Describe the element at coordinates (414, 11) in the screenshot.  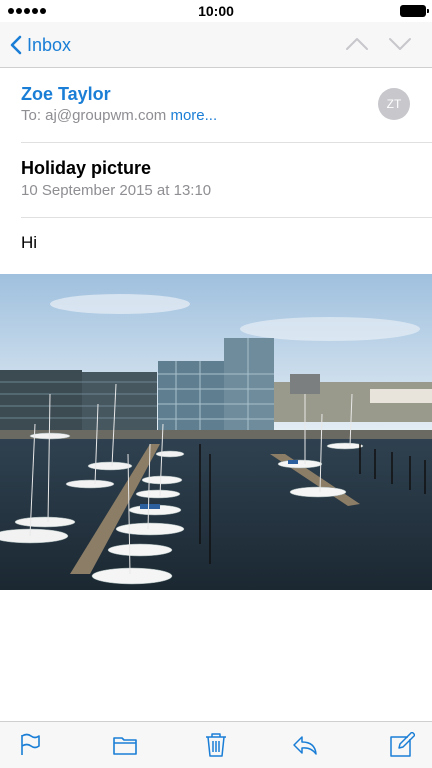
I see `battery-icon` at that location.